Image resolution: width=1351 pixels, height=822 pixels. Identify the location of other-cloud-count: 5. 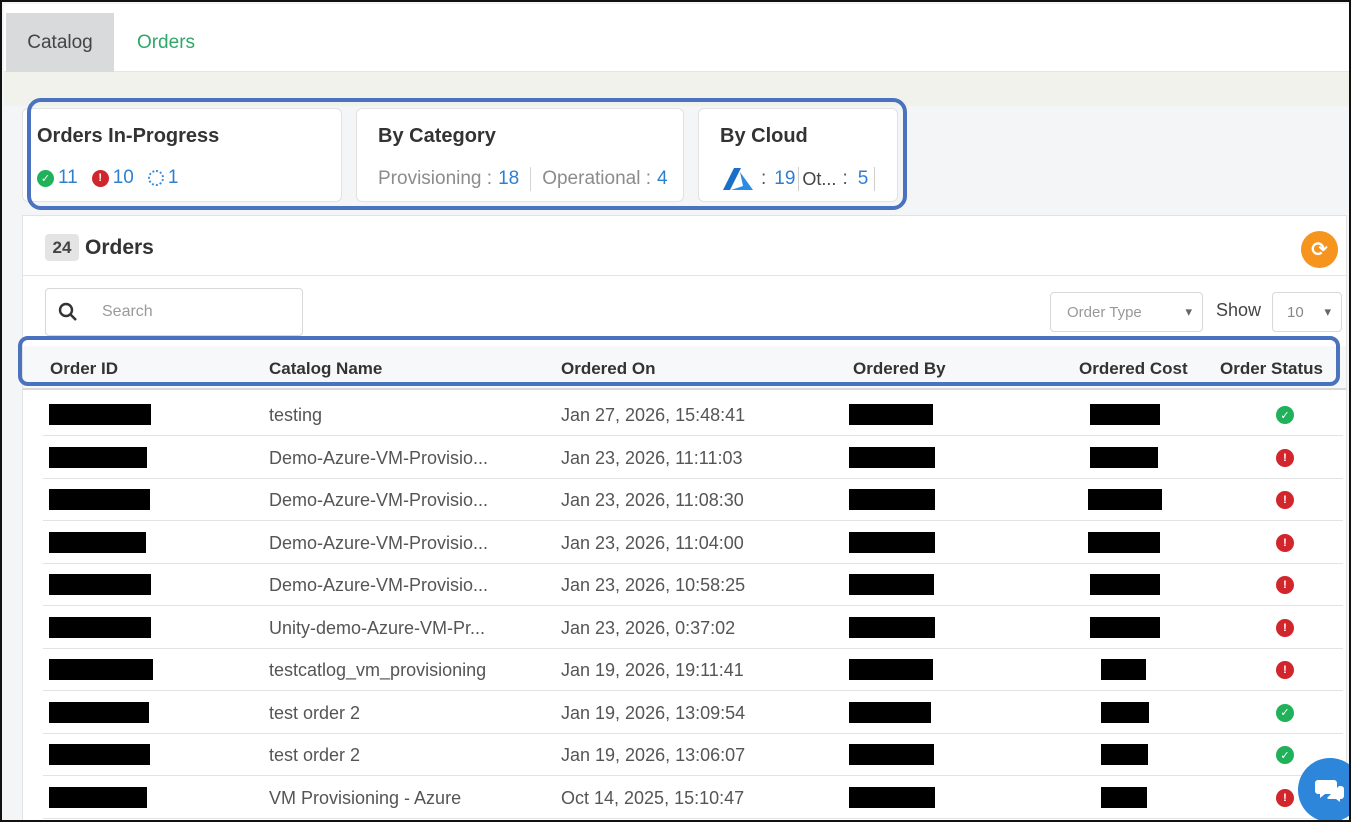
(863, 179).